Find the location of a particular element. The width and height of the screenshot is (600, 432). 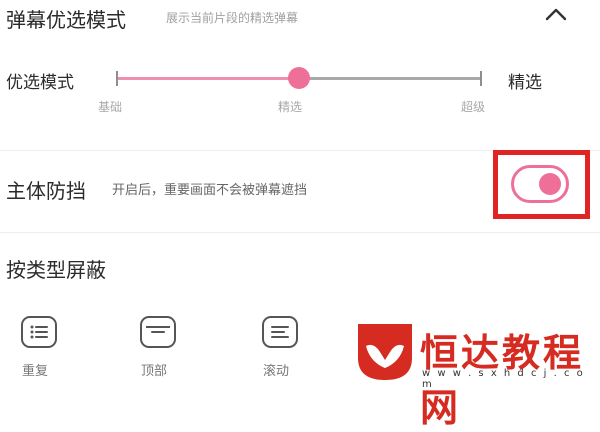

scroll-icon is located at coordinates (280, 332).